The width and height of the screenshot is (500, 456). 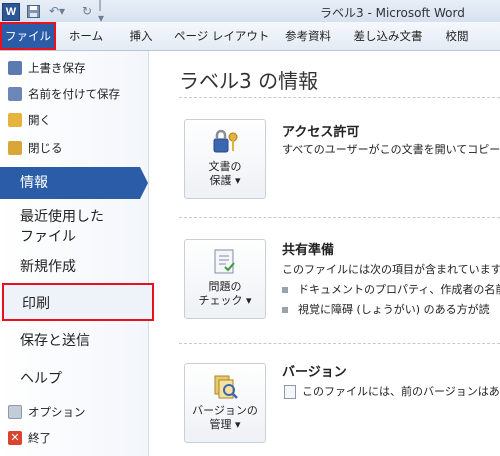 I want to click on nav-print: 印刷, so click(x=78, y=302).